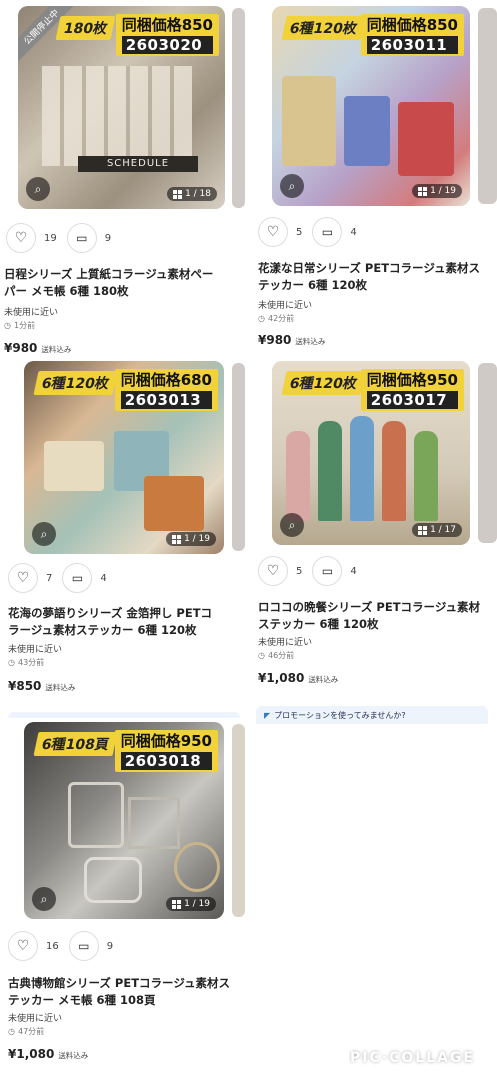 The height and width of the screenshot is (1080, 497). What do you see at coordinates (376, 616) in the screenshot?
I see `product-title: ロココの晩餐シリーズ PETコラージュ素材 ステッカー 6種 120枚` at bounding box center [376, 616].